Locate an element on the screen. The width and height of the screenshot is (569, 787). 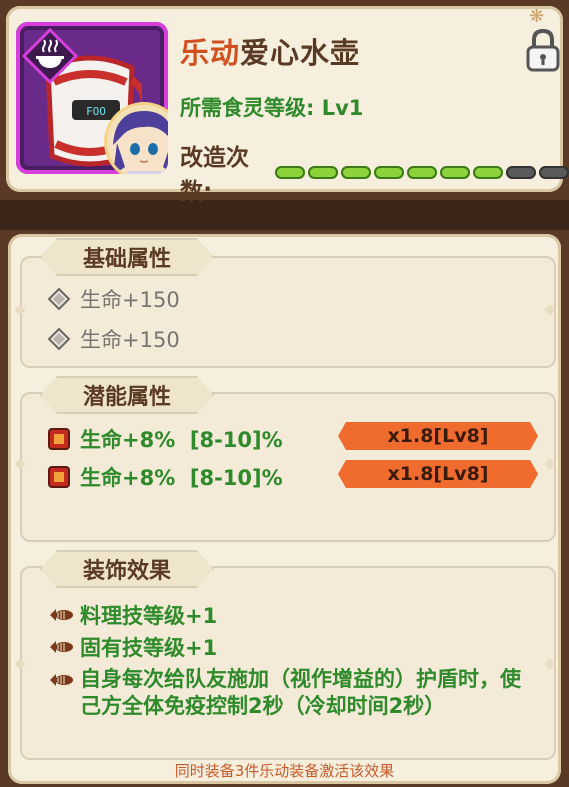
decor-effect-text: 自身每次给队友施加（视作增益的）护盾时，使己方全体免疫控制2秒（冷却时间2秒） is located at coordinates (300, 692).